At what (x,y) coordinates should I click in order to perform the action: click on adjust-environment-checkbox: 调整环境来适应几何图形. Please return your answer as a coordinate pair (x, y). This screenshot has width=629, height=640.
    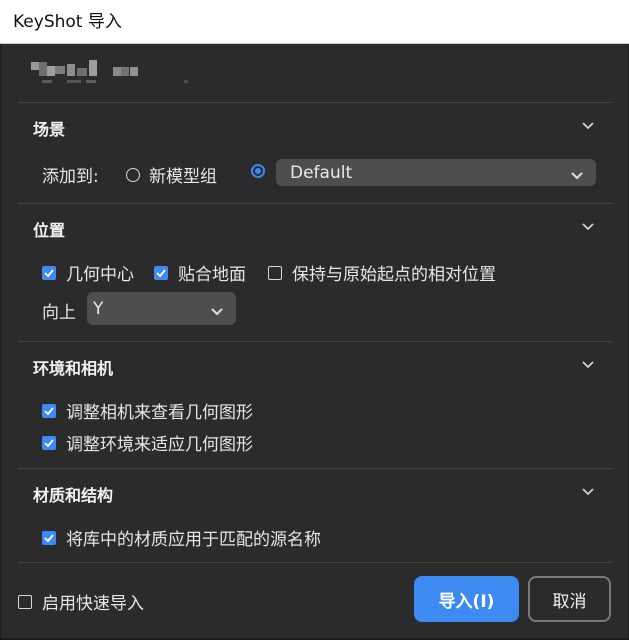
    Looking at the image, I should click on (147, 442).